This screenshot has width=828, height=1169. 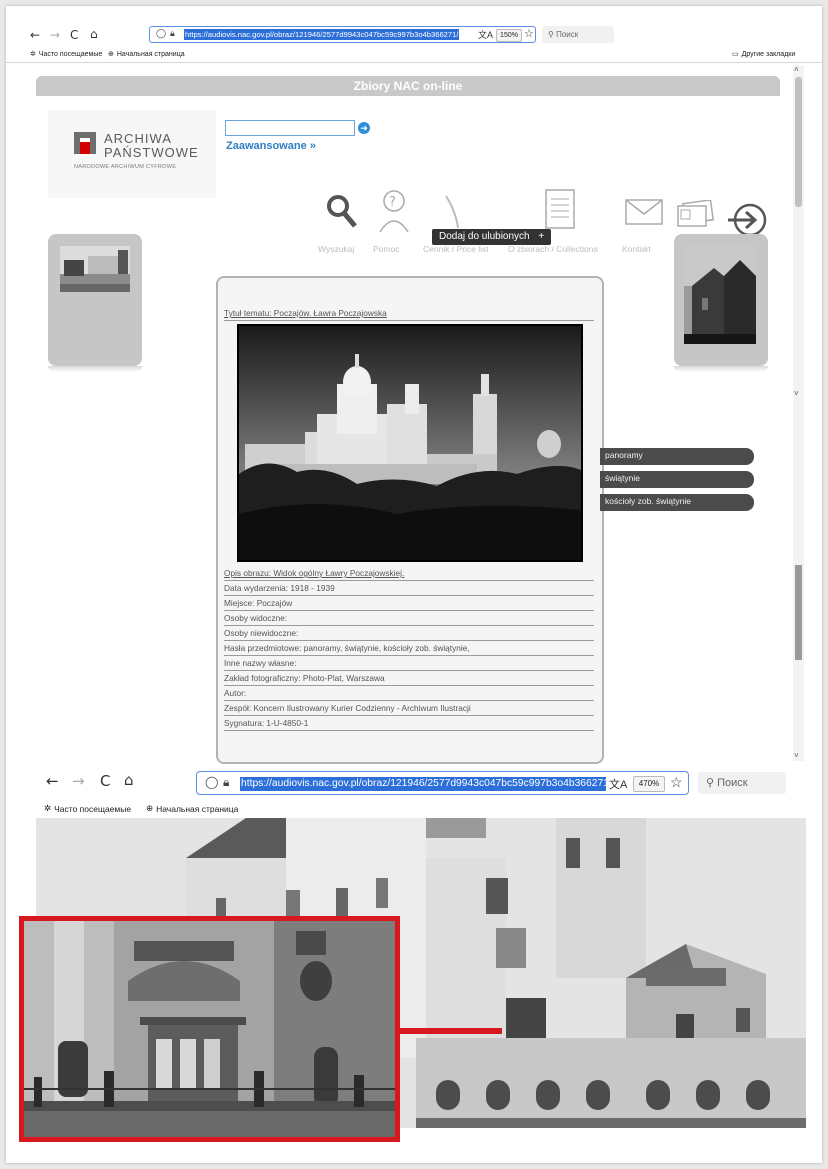 I want to click on envelope-icon, so click(x=644, y=212).